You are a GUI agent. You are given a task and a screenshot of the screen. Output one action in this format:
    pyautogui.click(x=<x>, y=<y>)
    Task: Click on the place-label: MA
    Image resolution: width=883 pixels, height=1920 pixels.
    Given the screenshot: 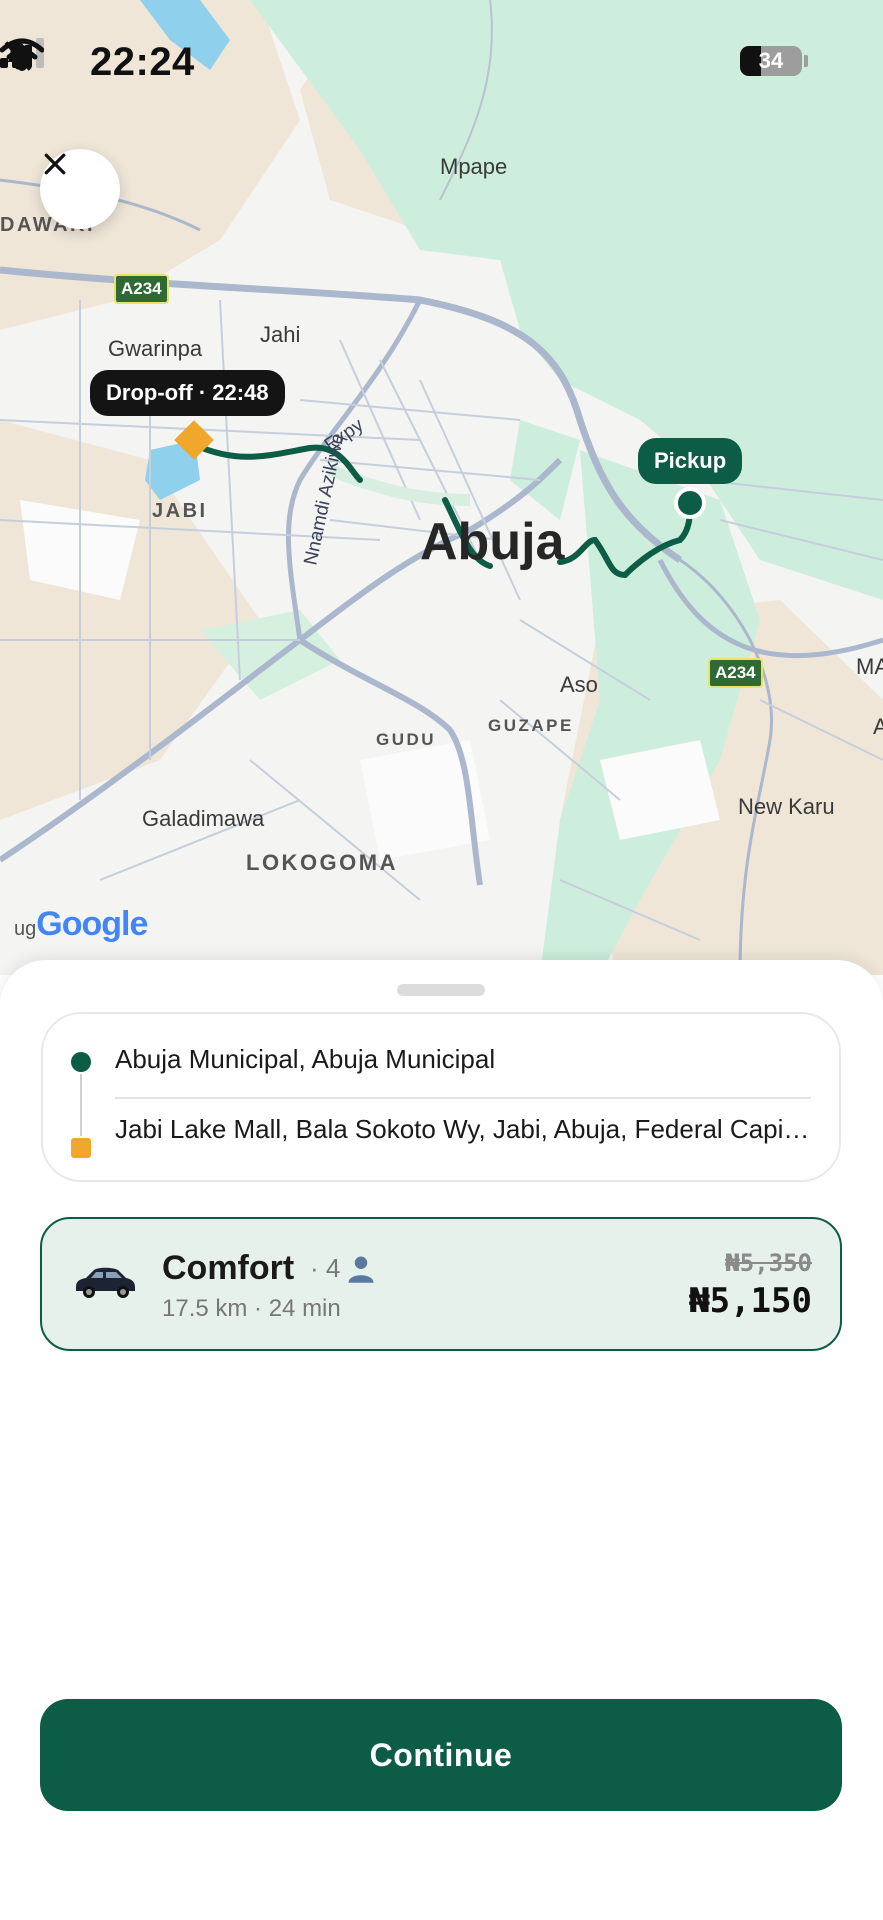 What is the action you would take?
    pyautogui.click(x=869, y=666)
    